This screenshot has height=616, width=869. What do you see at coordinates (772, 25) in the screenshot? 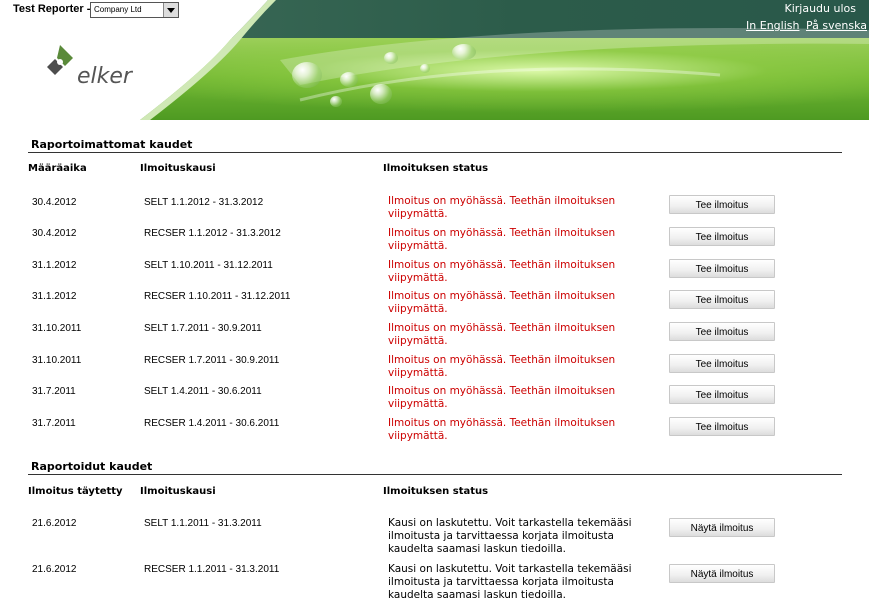
I see `lang-english-link: In English` at bounding box center [772, 25].